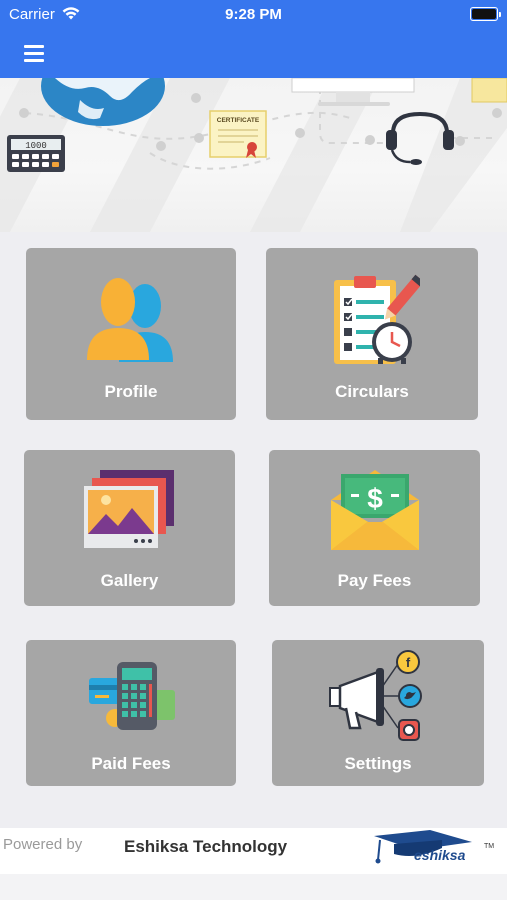 The image size is (507, 900). I want to click on gallery-tile: Gallery, so click(129, 528).